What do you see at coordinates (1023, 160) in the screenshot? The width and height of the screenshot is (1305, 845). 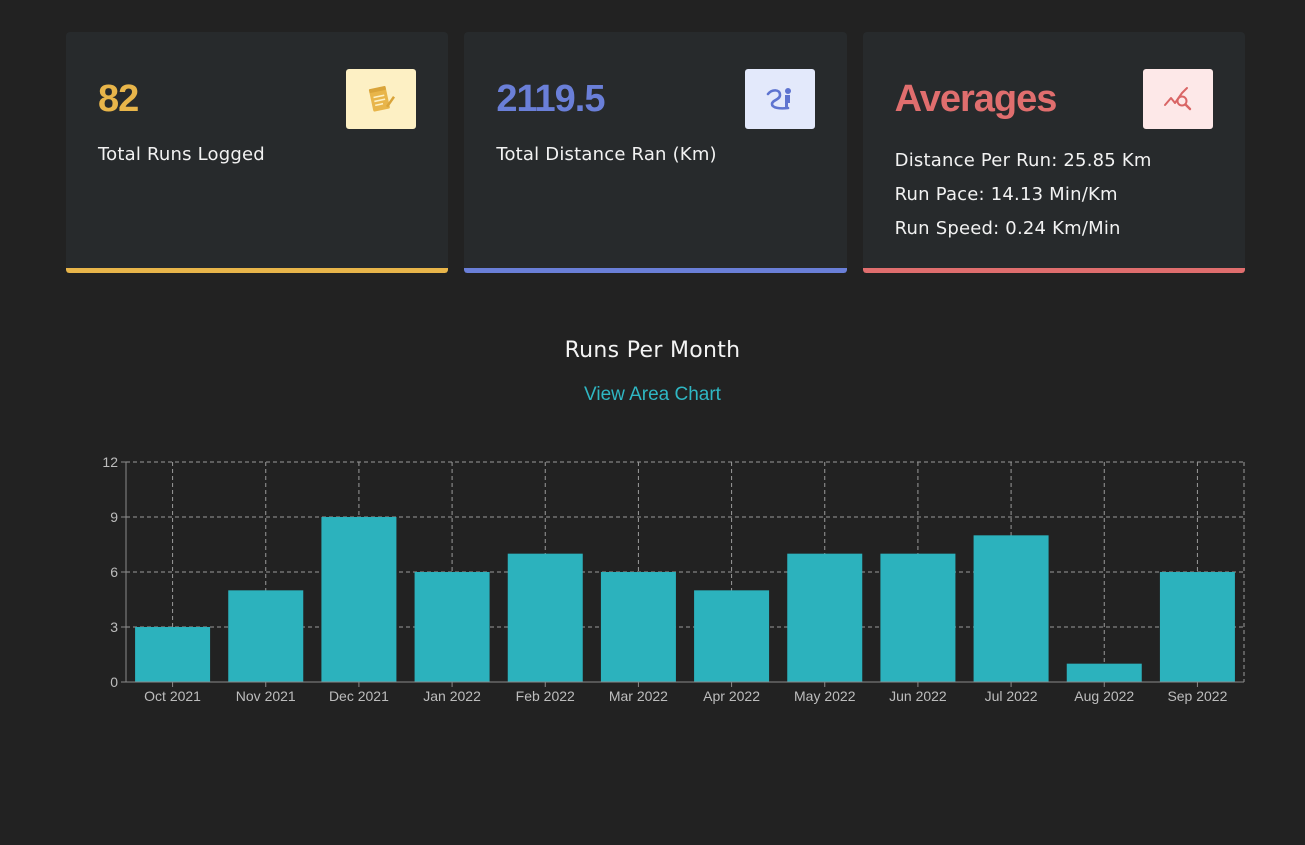 I see `distance-per-run: Distance Per Run: 25.85 Km` at bounding box center [1023, 160].